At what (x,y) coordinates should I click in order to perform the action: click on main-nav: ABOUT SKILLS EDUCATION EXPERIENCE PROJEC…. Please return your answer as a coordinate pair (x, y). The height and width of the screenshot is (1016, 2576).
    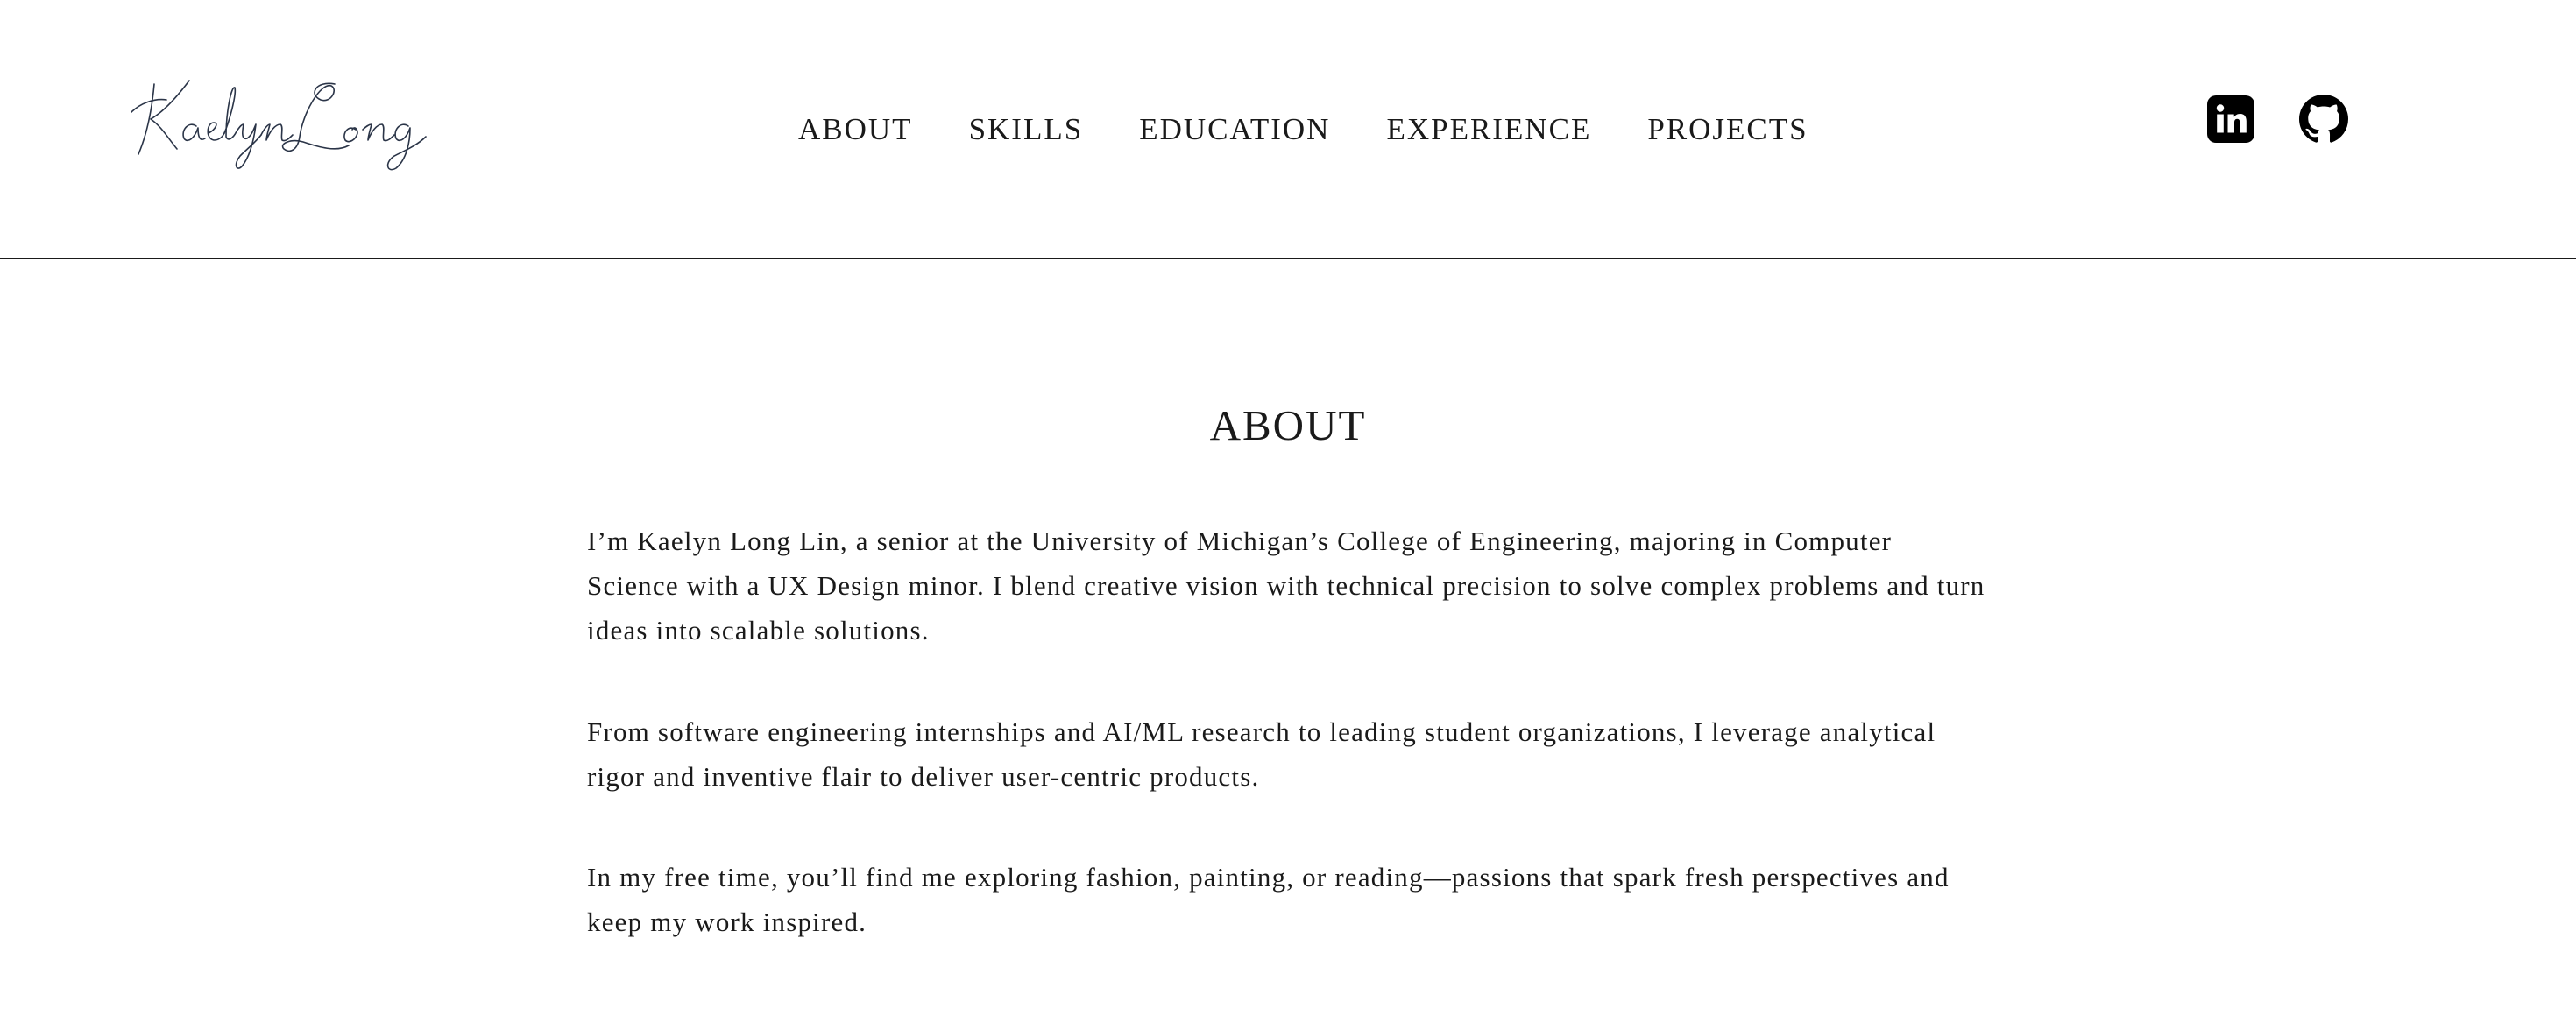
    Looking at the image, I should click on (1303, 130).